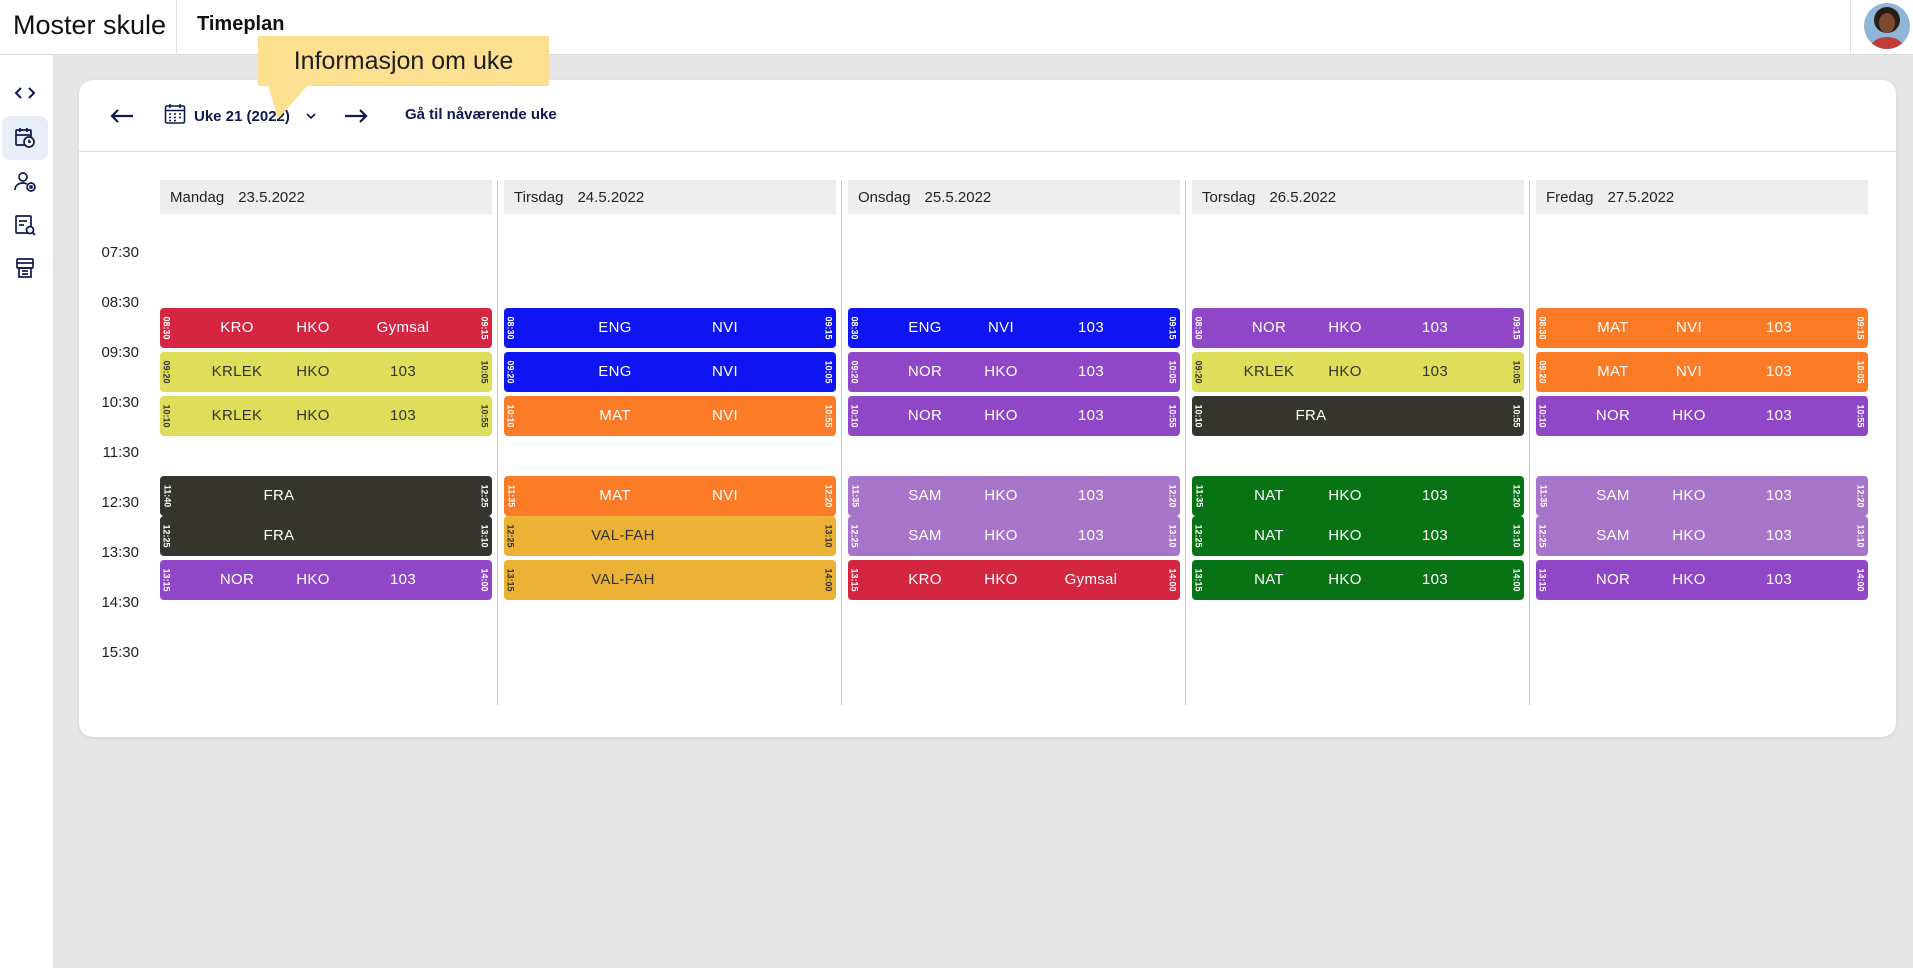 The width and height of the screenshot is (1913, 968). What do you see at coordinates (25, 182) in the screenshot?
I see `user-remove-icon` at bounding box center [25, 182].